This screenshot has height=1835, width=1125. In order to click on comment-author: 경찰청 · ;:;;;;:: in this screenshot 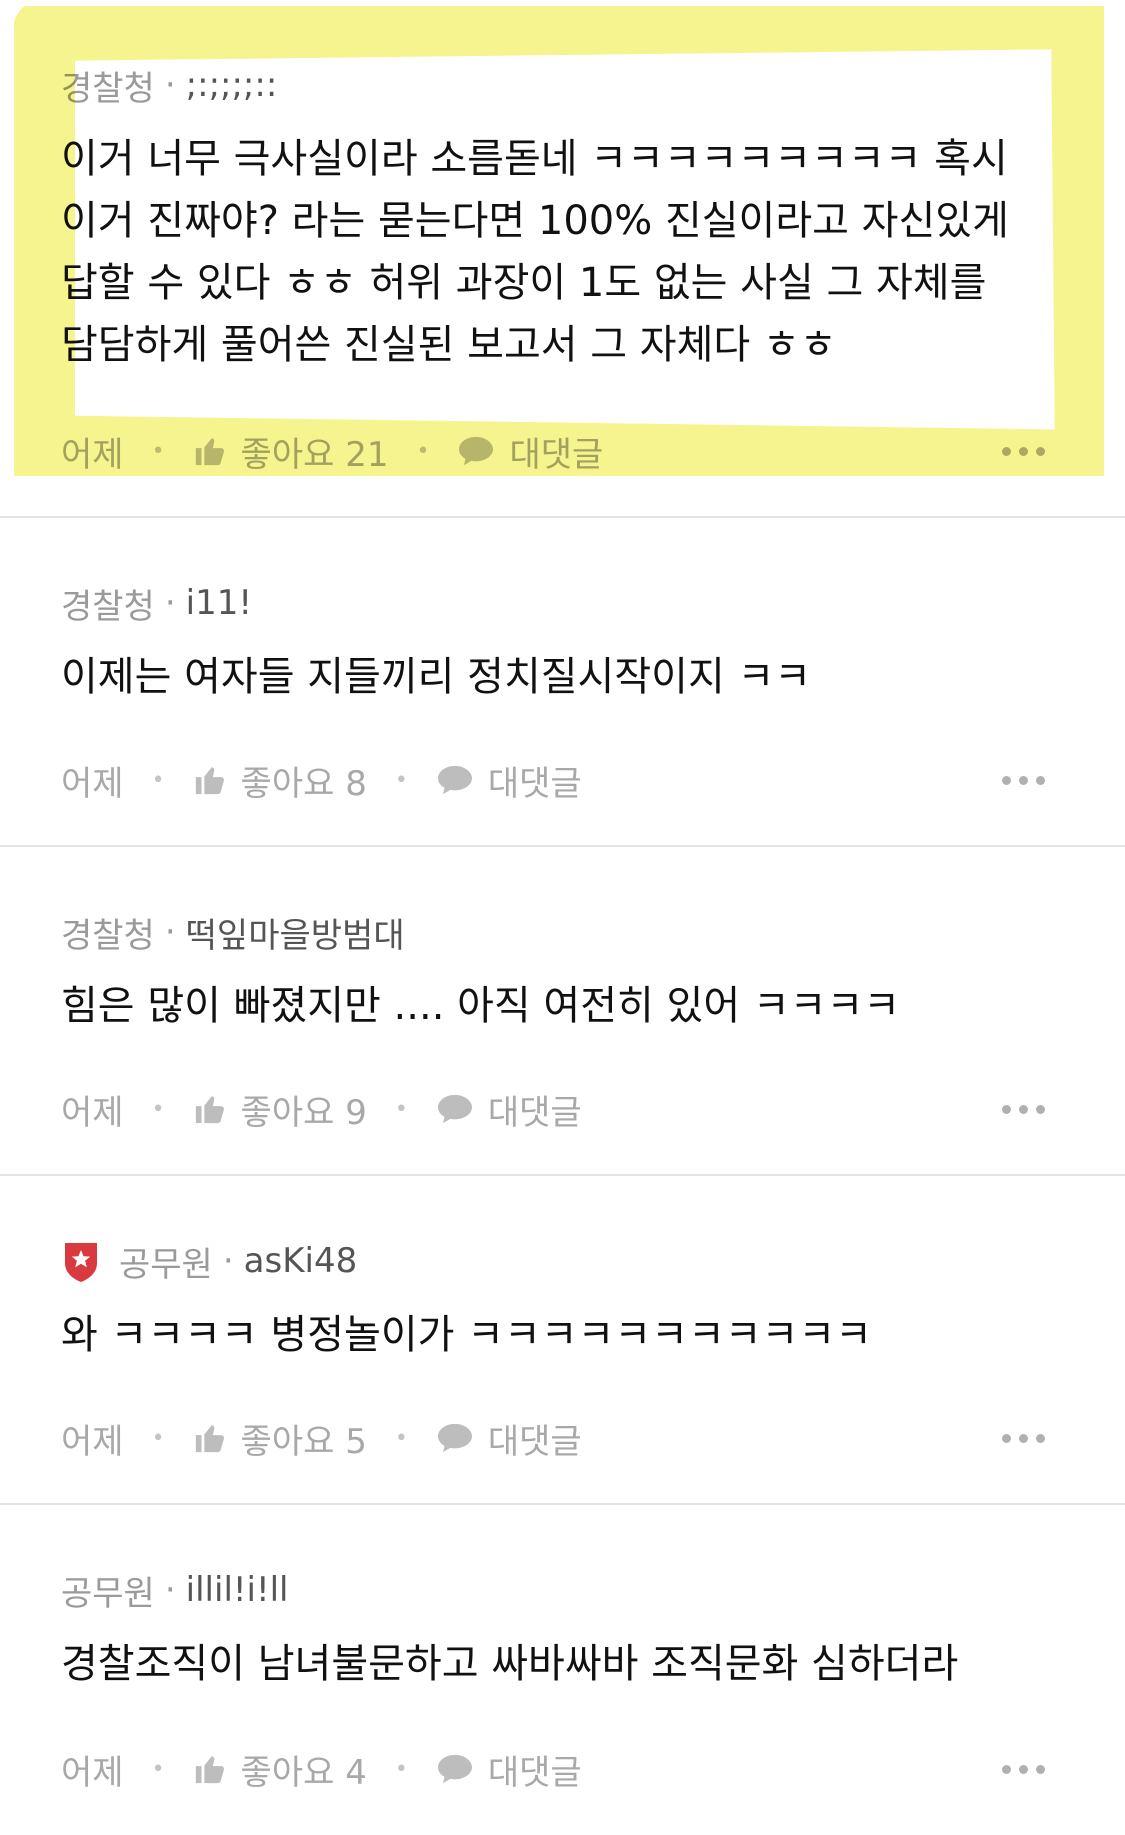, I will do `click(169, 85)`.